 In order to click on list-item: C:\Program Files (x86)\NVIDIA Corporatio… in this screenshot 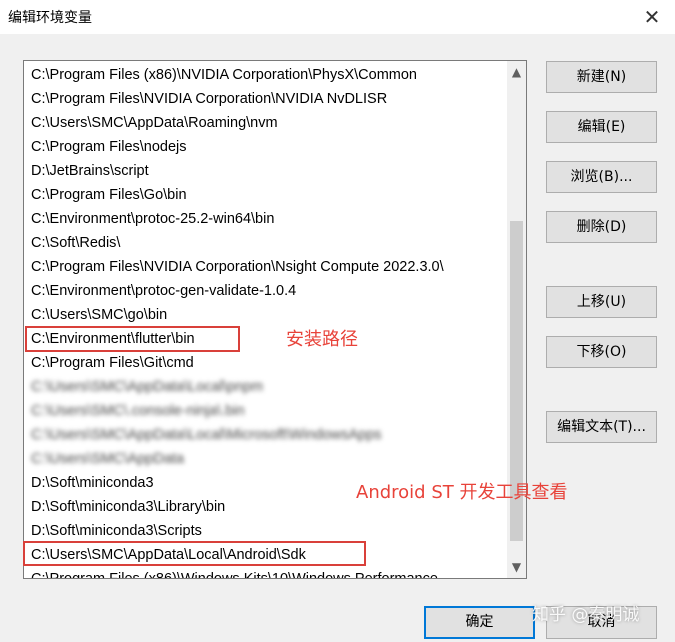, I will do `click(265, 75)`.